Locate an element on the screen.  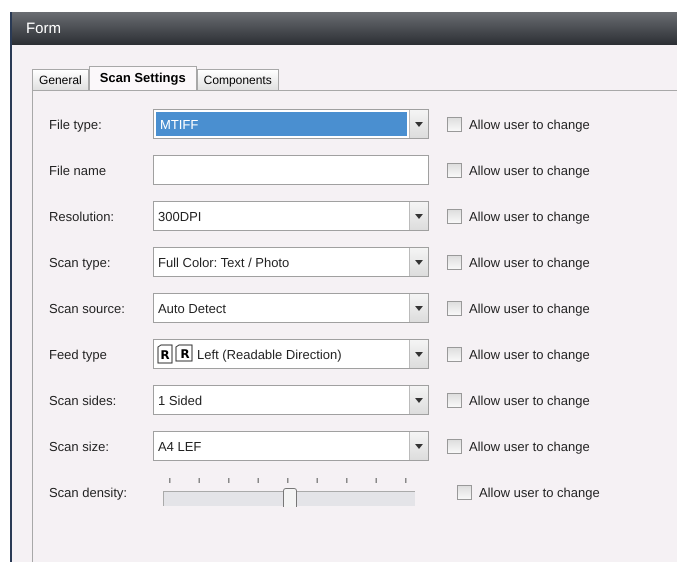
field-label: Resolution: is located at coordinates (82, 216).